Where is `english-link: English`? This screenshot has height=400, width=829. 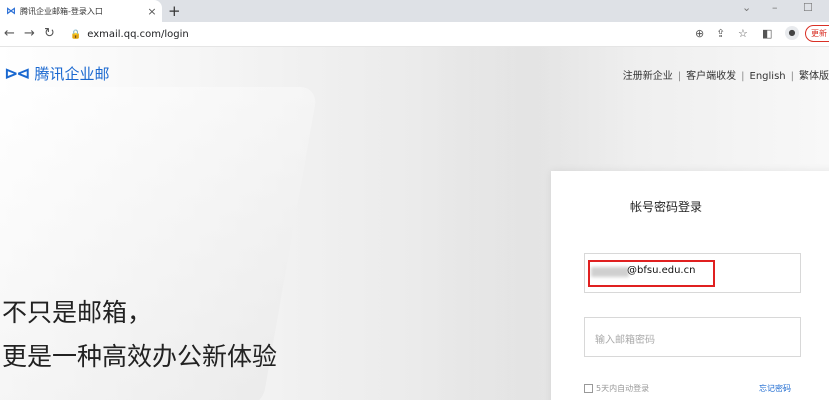 english-link: English is located at coordinates (768, 76).